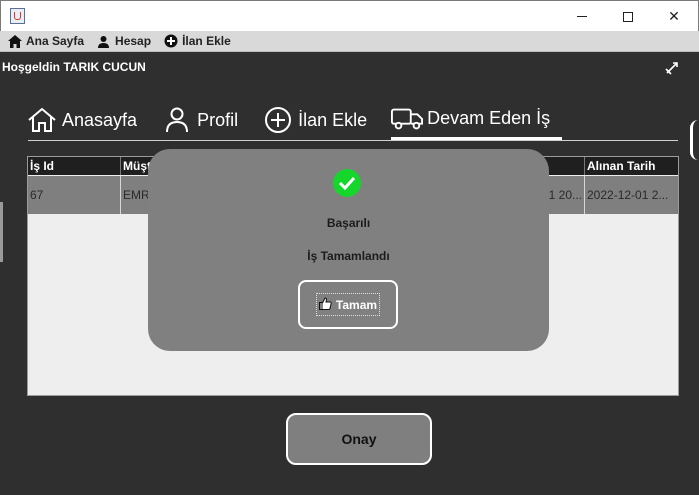 The width and height of the screenshot is (699, 495). I want to click on tab-label: Profil, so click(218, 119).